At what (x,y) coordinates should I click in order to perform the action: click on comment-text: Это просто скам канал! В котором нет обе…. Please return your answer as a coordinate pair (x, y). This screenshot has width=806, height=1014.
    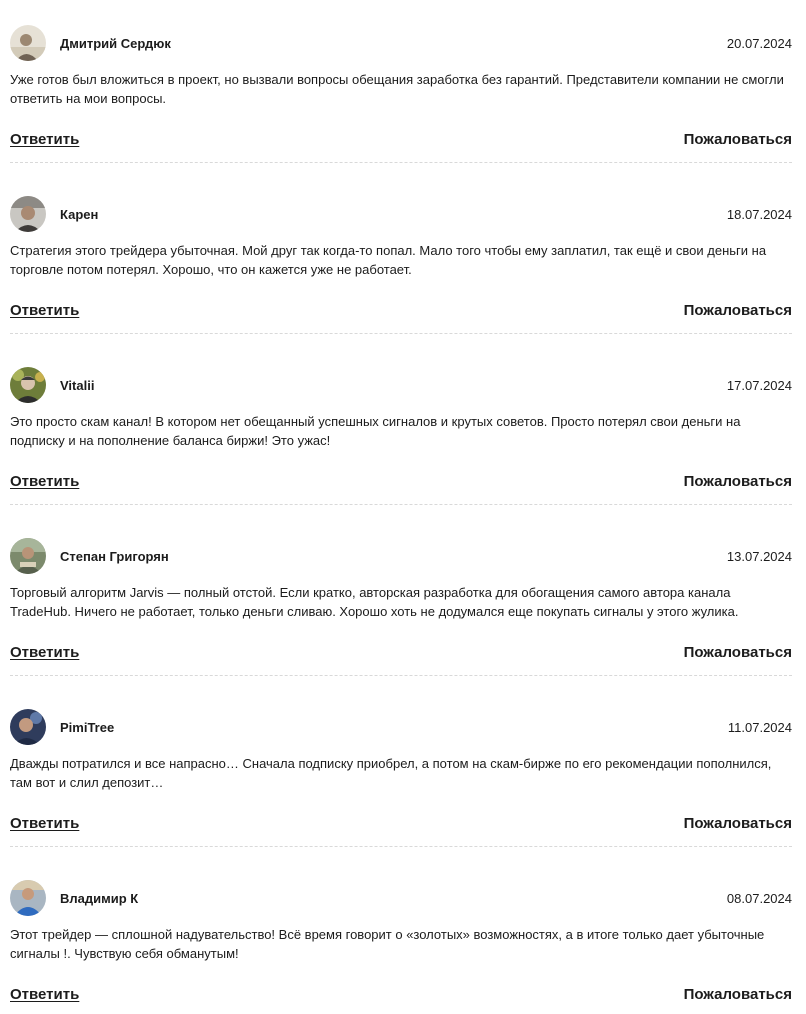
    Looking at the image, I should click on (375, 431).